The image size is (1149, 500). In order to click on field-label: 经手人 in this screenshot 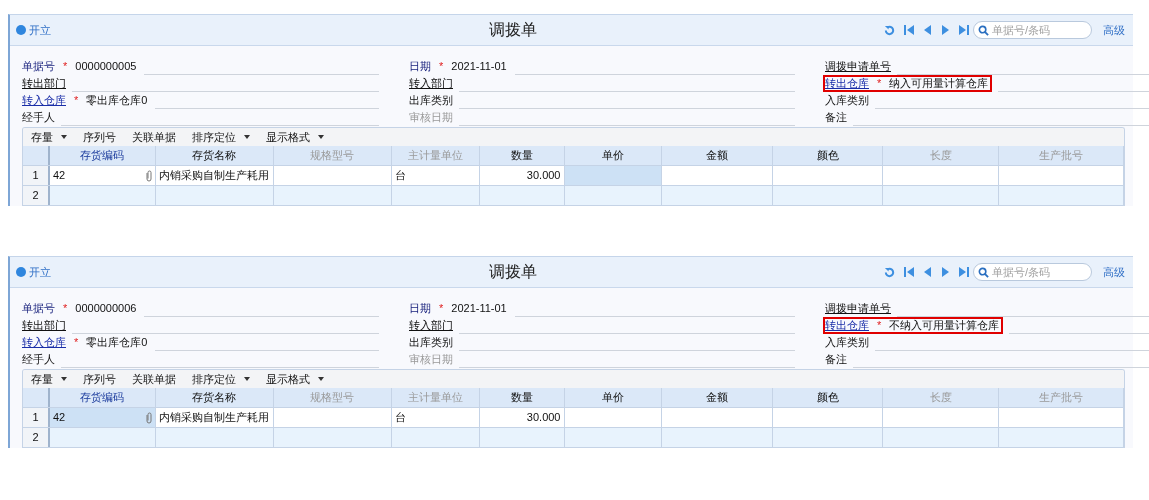, I will do `click(38, 118)`.